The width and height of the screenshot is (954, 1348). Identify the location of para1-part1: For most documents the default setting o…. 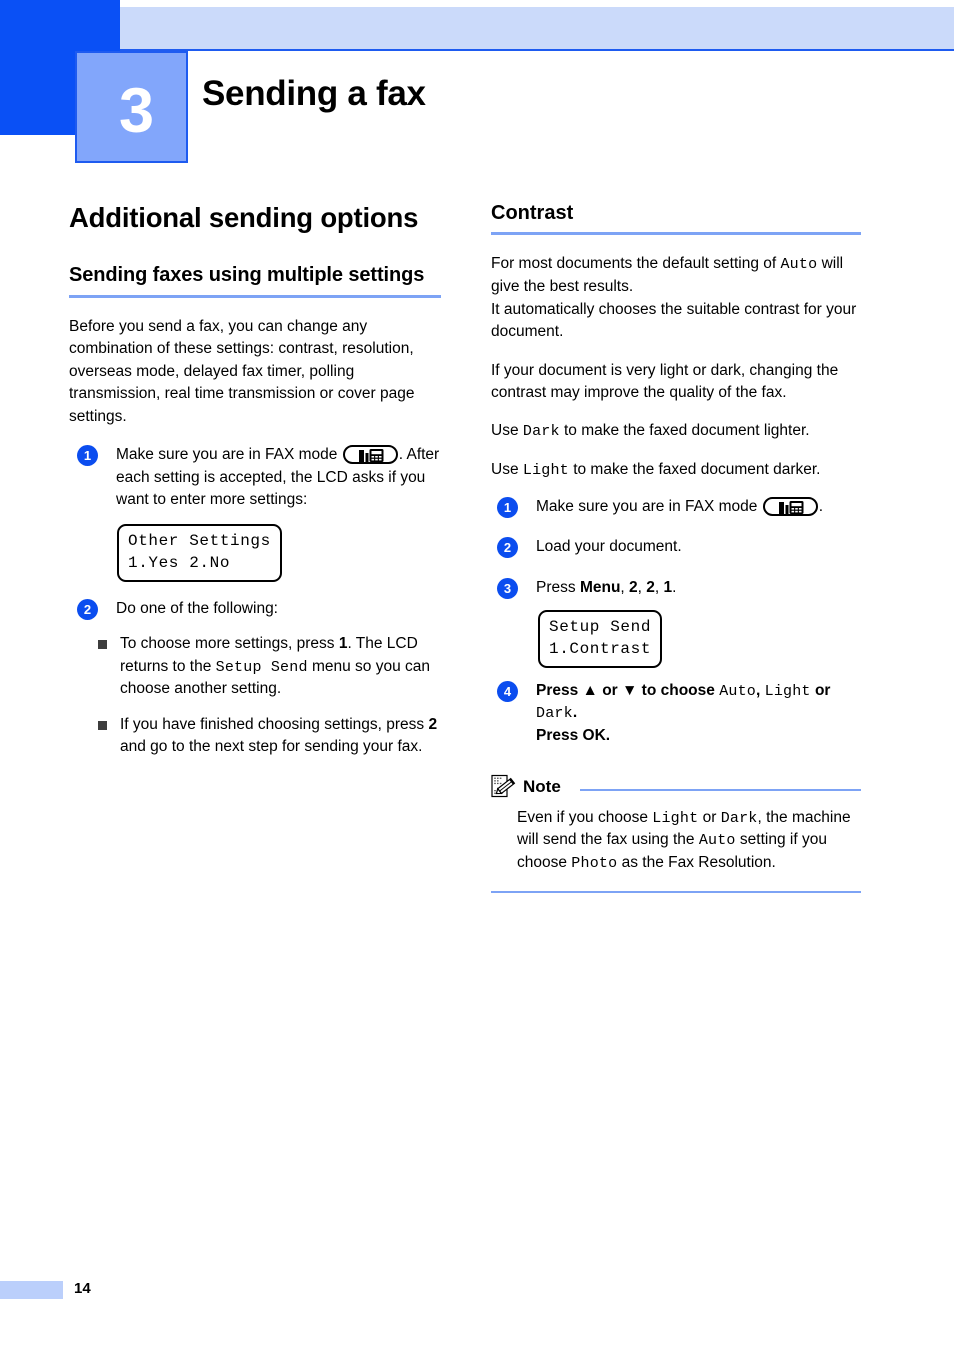
(636, 264).